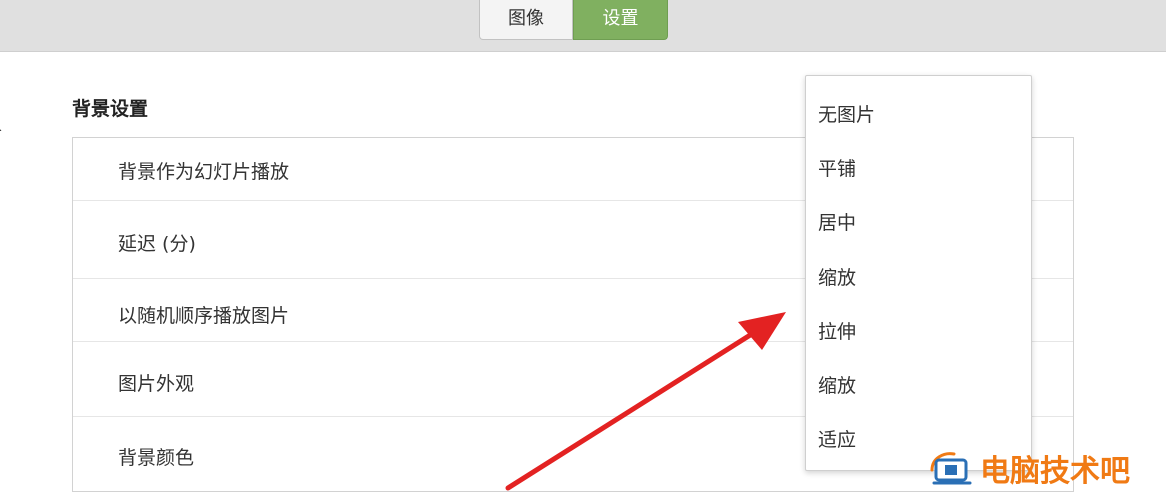 The width and height of the screenshot is (1166, 498). I want to click on watermark: 电脑技术吧, so click(1028, 468).